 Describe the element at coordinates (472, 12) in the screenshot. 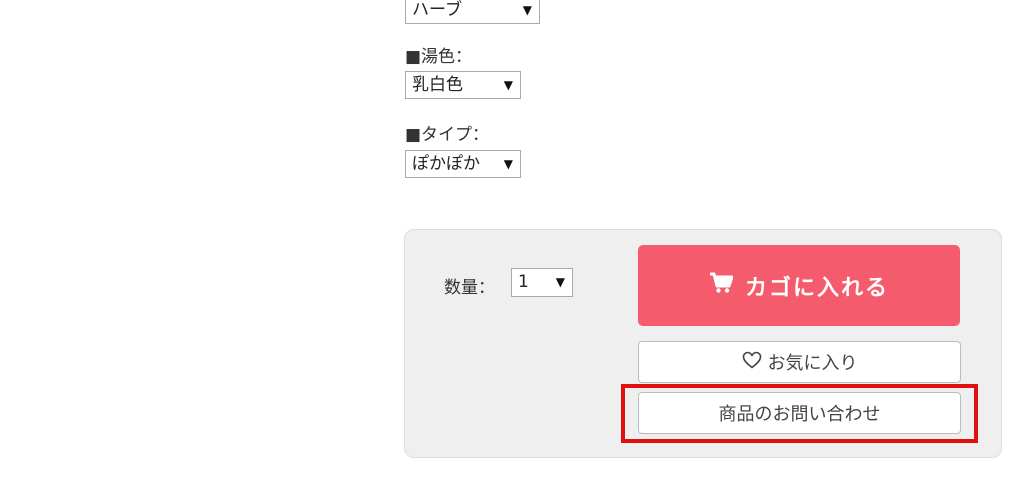

I see `kind-select: ハーブ ▼` at that location.